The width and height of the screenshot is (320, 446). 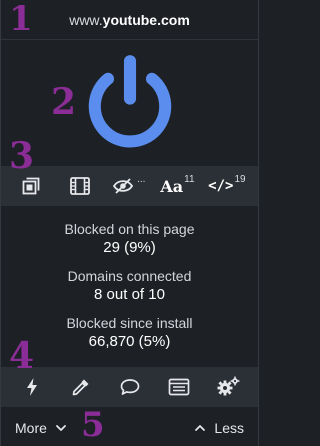 What do you see at coordinates (21, 19) in the screenshot?
I see `callout-marker-1: 1` at bounding box center [21, 19].